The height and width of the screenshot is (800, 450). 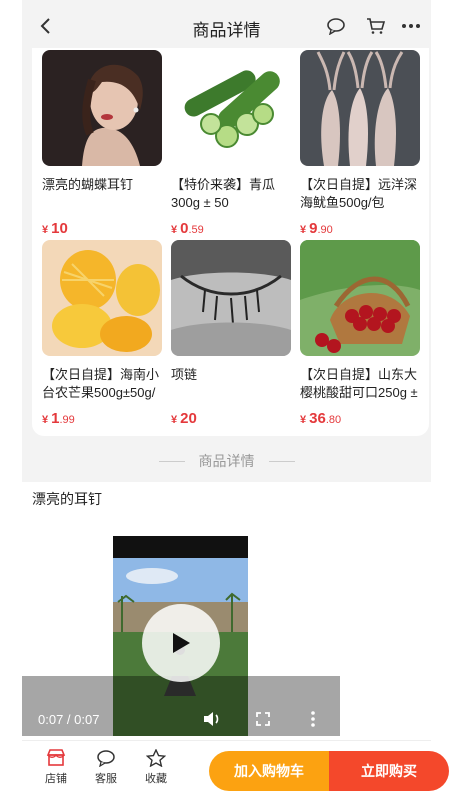 What do you see at coordinates (106, 758) in the screenshot?
I see `customer-service-icon` at bounding box center [106, 758].